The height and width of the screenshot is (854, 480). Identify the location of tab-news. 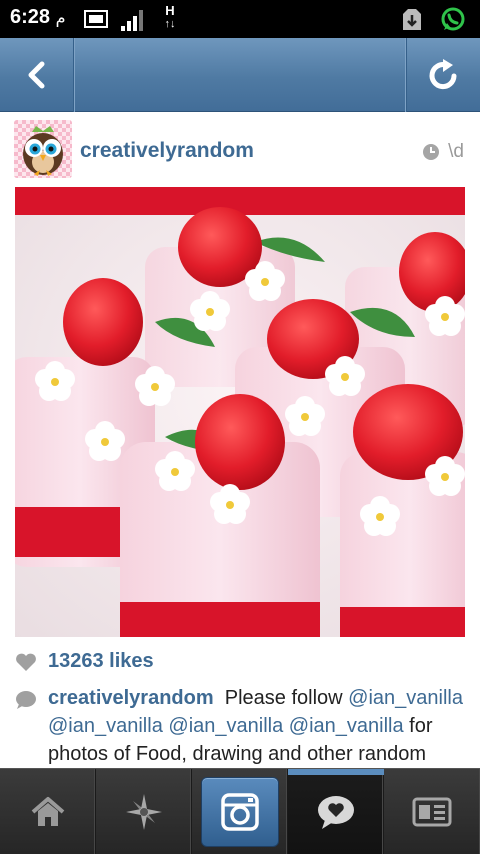
(336, 811).